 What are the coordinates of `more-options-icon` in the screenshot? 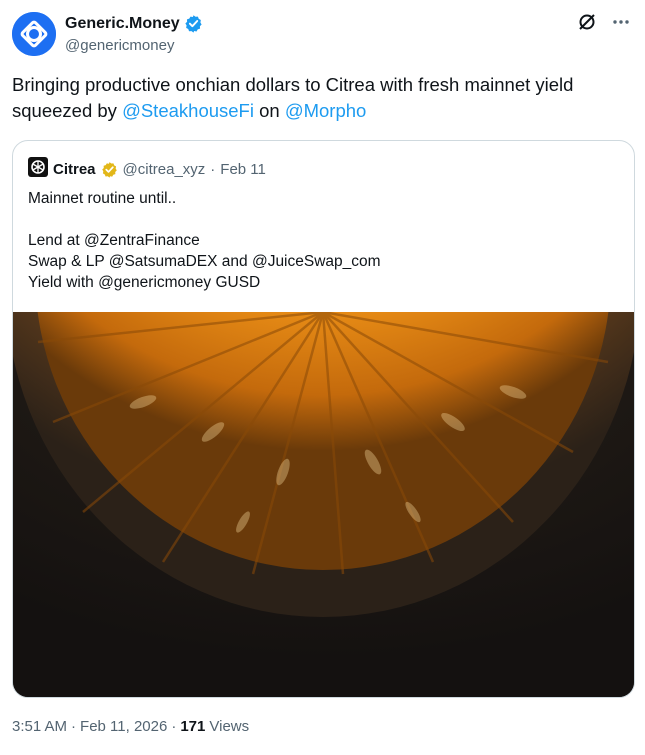 It's located at (621, 22).